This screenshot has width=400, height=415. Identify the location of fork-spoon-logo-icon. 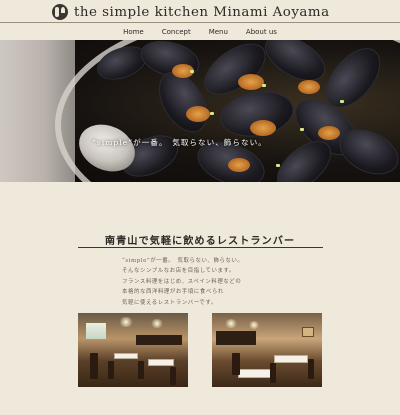
(60, 12).